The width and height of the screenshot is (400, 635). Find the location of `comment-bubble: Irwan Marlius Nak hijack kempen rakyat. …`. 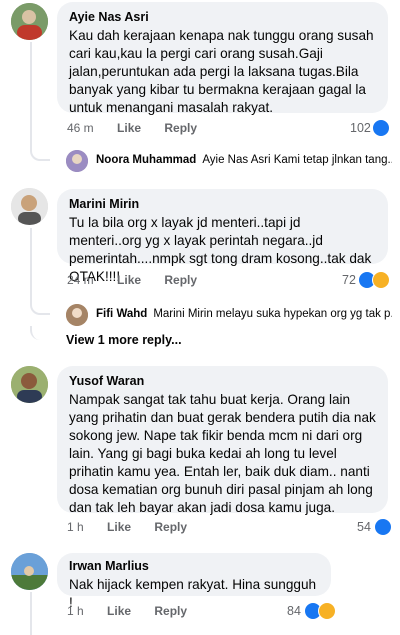

comment-bubble: Irwan Marlius Nak hijack kempen rakyat. … is located at coordinates (194, 581).